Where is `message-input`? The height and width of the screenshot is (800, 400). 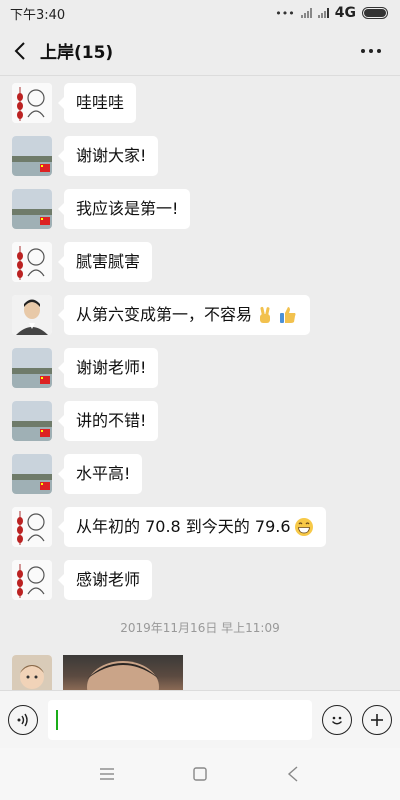 message-input is located at coordinates (180, 719).